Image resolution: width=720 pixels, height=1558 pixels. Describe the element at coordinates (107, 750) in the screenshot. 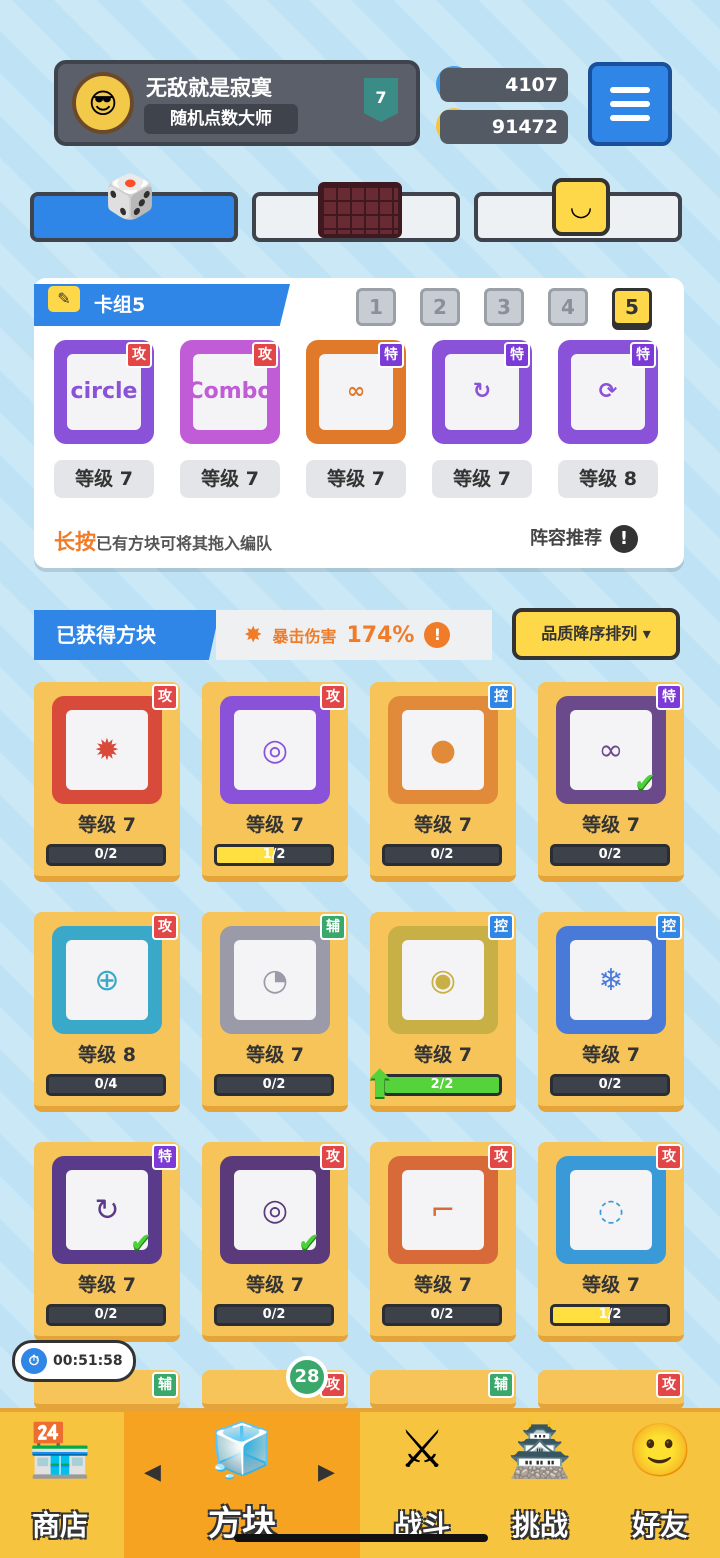

I see `block-icon: ✹` at that location.